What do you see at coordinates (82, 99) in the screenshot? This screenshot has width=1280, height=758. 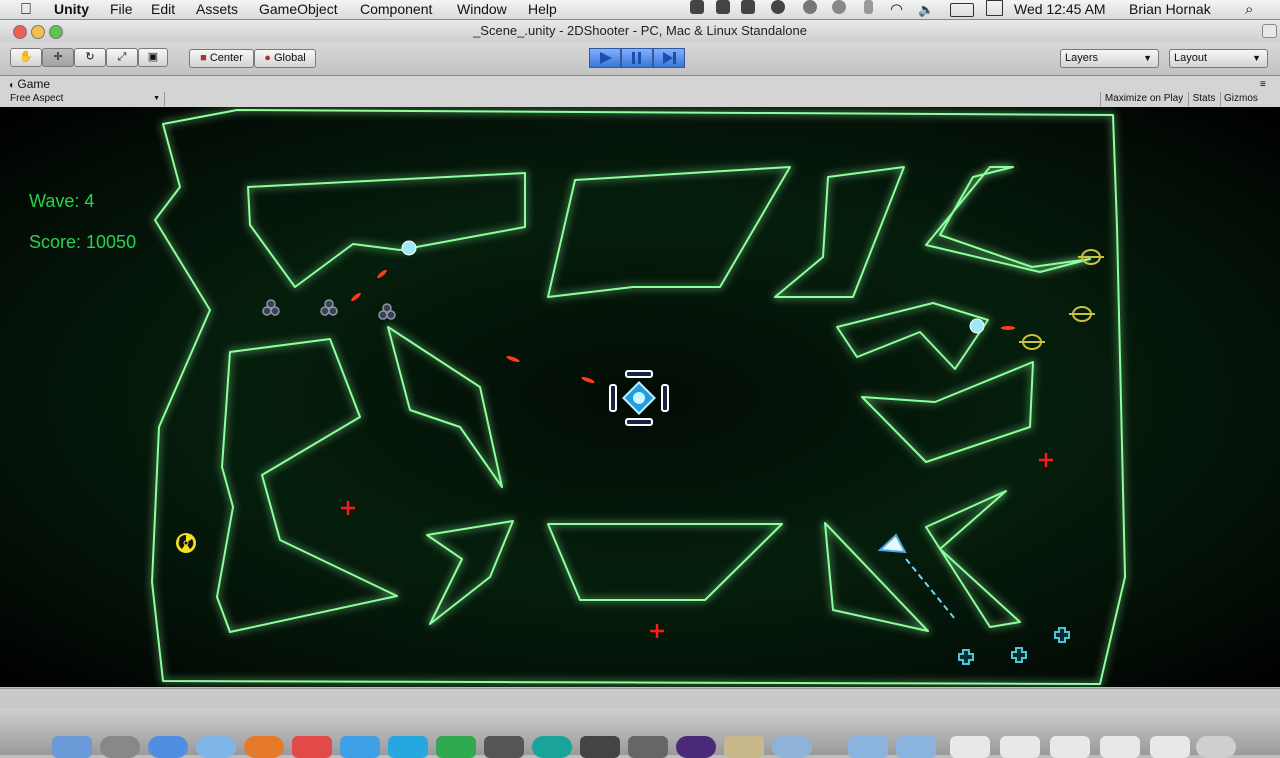 I see `aspect-dropdown: Free Aspect ▼` at bounding box center [82, 99].